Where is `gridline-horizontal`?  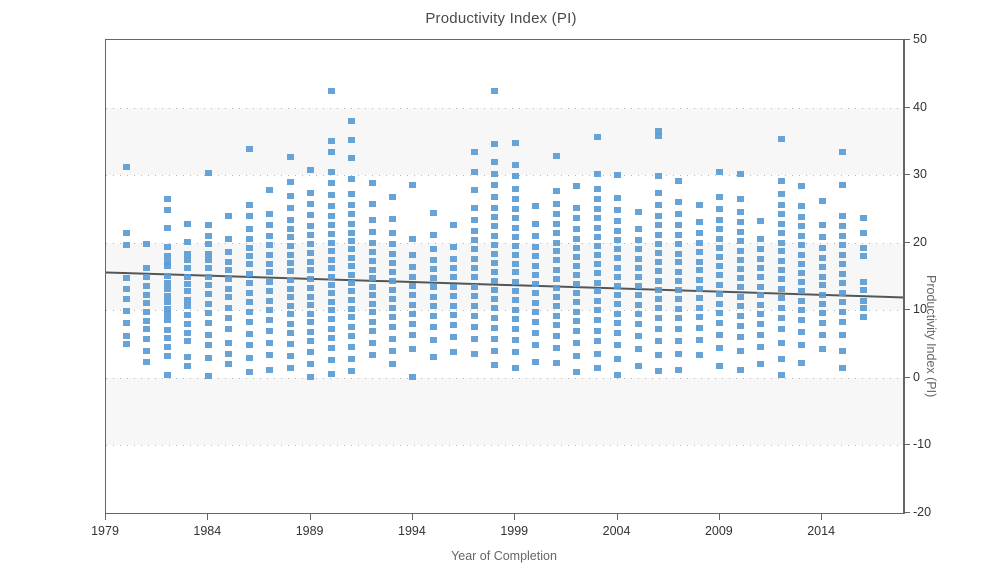
gridline-horizontal is located at coordinates (505, 175).